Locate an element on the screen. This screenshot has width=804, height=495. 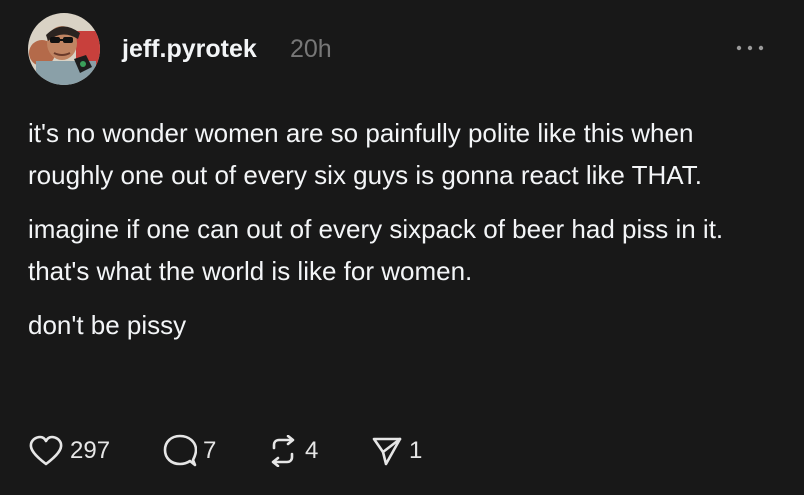
repost-count: 4 is located at coordinates (312, 450).